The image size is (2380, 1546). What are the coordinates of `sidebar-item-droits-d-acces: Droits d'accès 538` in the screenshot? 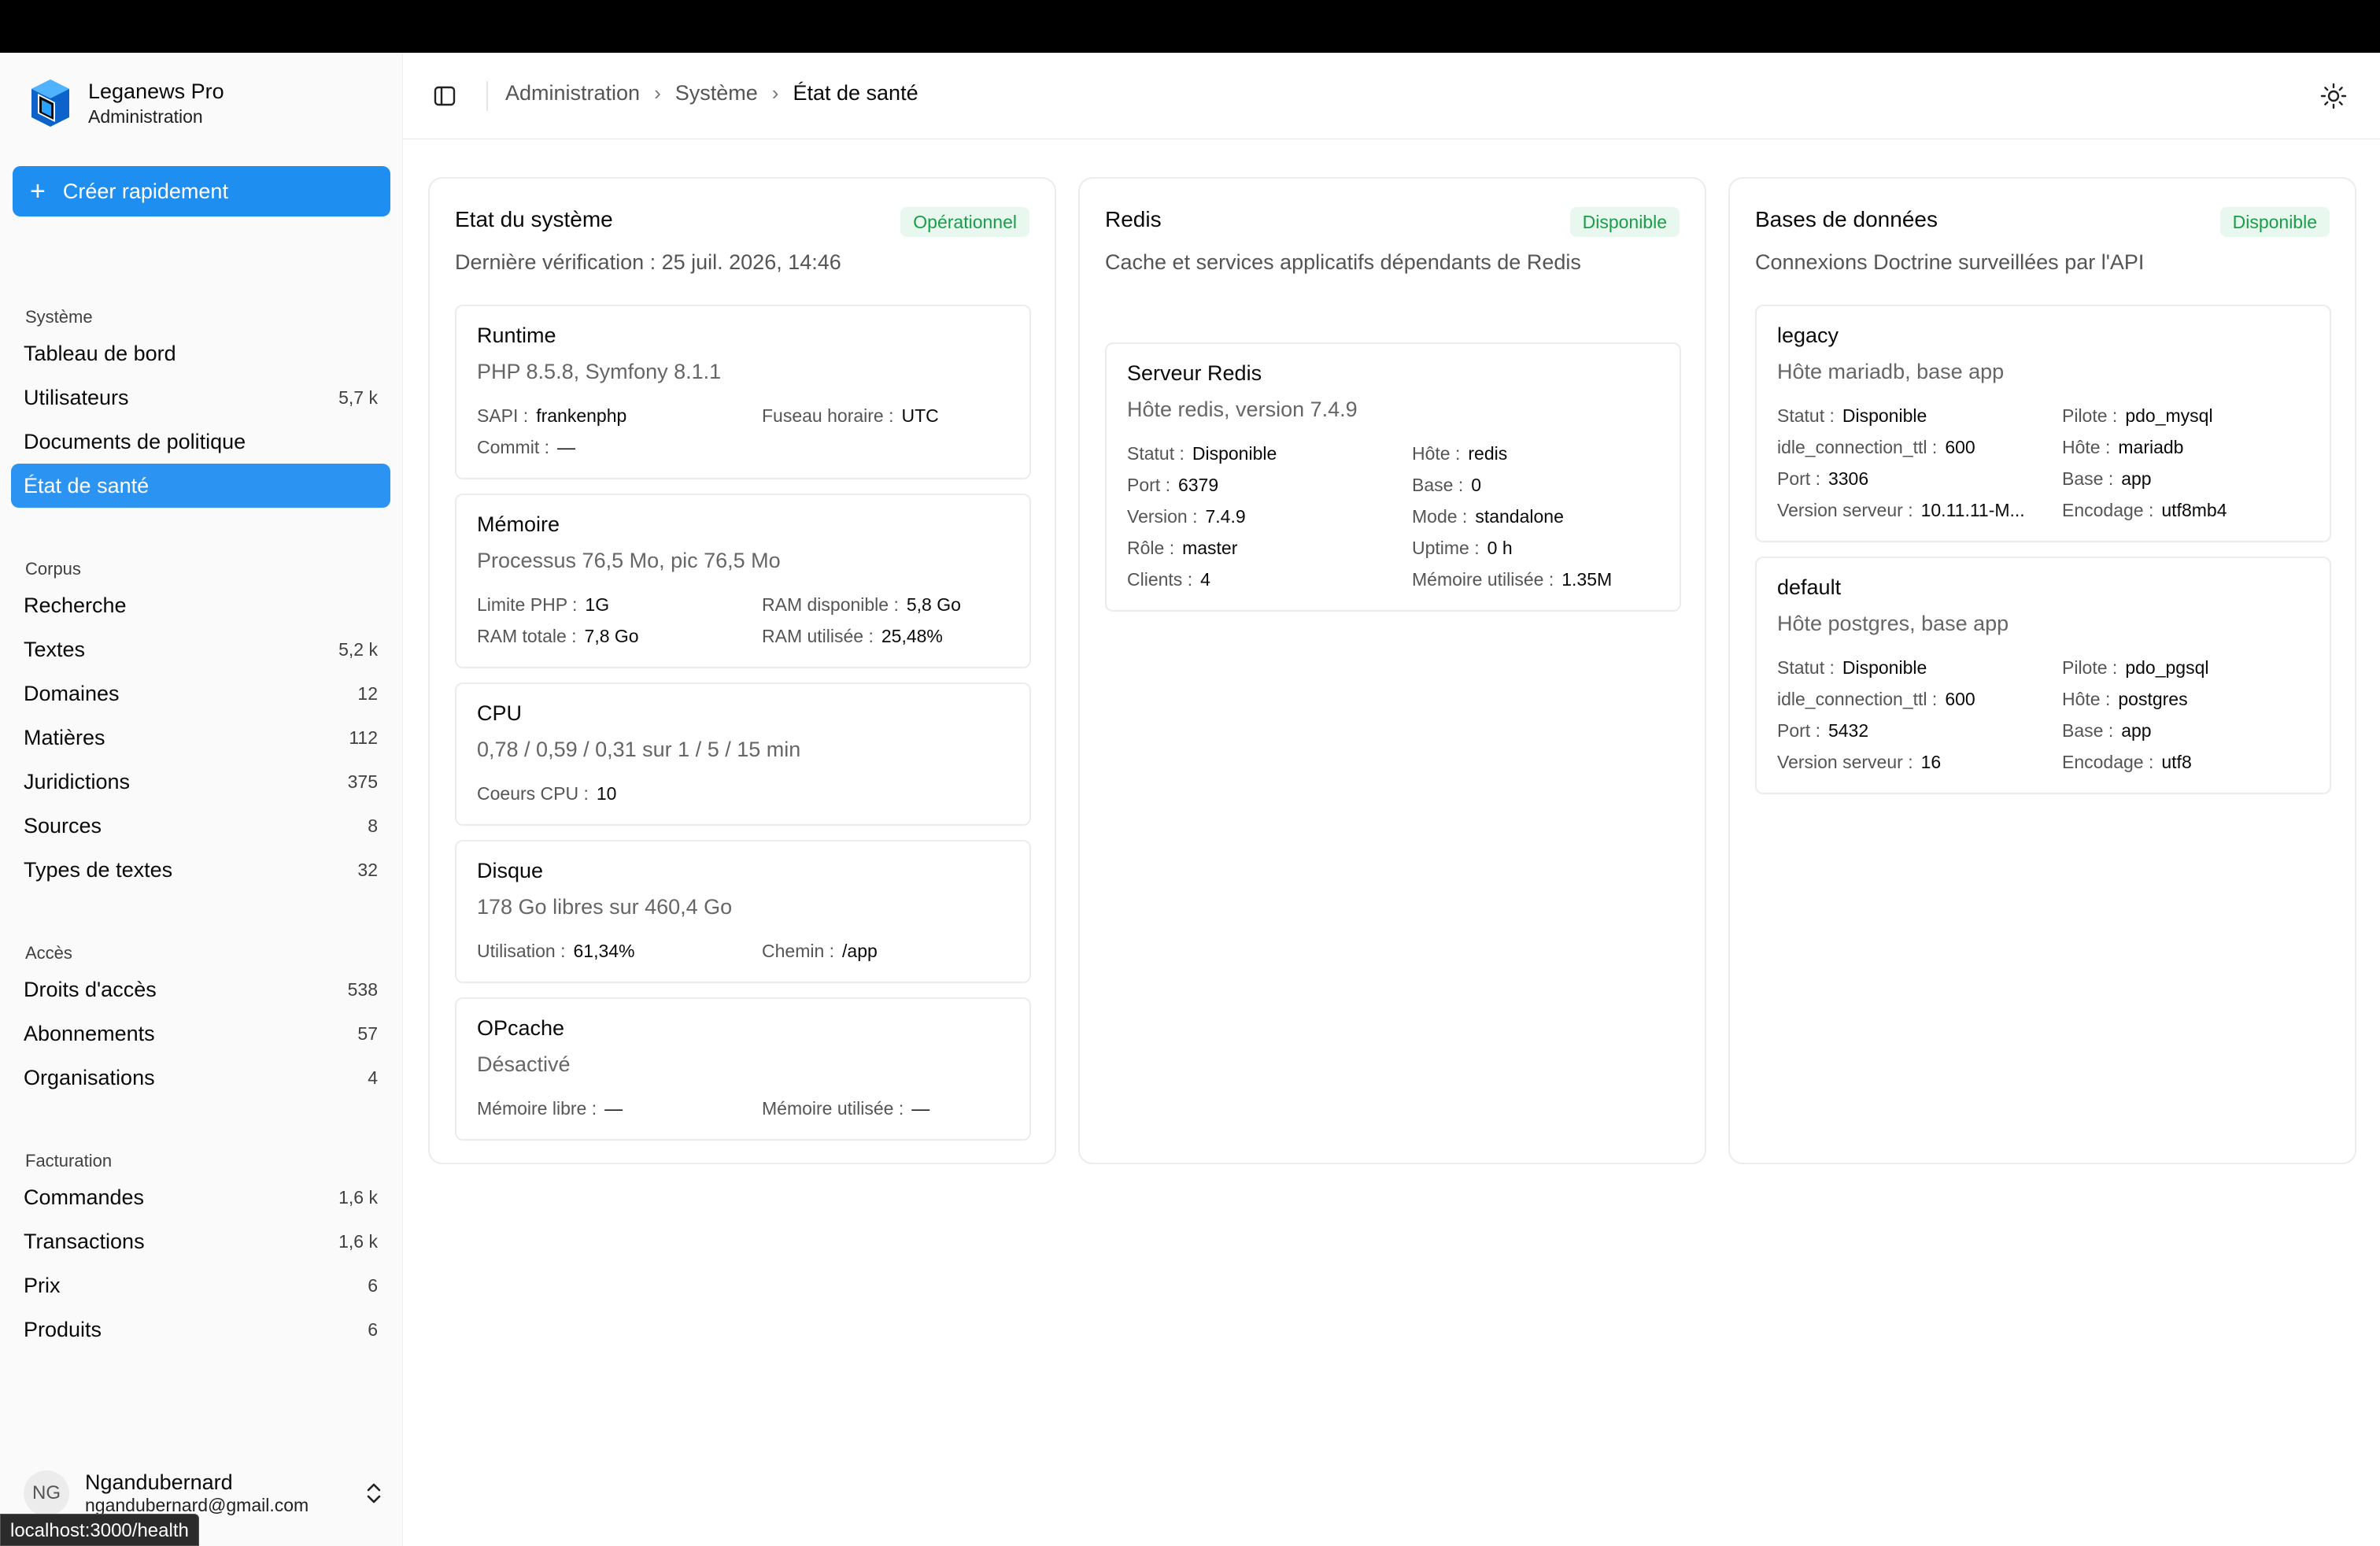 It's located at (200, 990).